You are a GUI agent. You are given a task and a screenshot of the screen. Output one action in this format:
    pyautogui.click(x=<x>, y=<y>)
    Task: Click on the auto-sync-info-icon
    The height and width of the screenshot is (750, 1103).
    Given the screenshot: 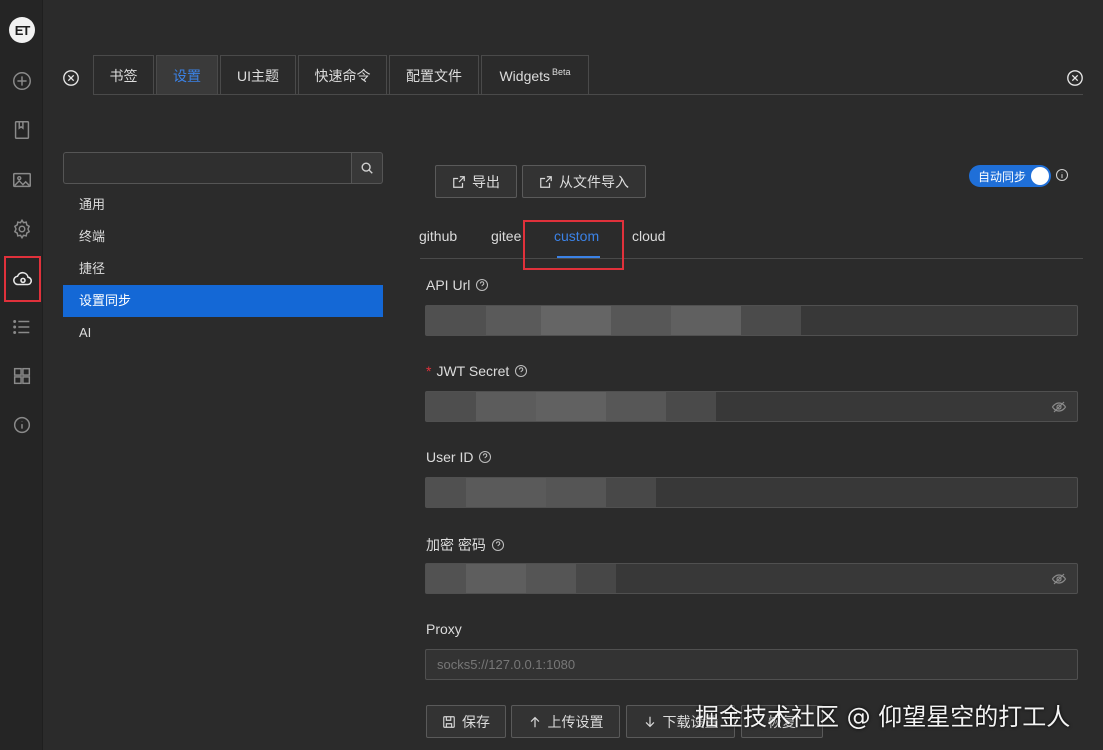 What is the action you would take?
    pyautogui.click(x=1062, y=175)
    